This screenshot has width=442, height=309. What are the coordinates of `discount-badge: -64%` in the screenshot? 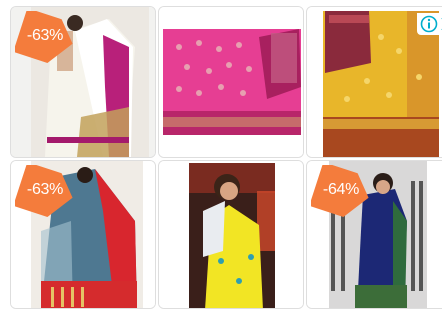 It's located at (341, 192).